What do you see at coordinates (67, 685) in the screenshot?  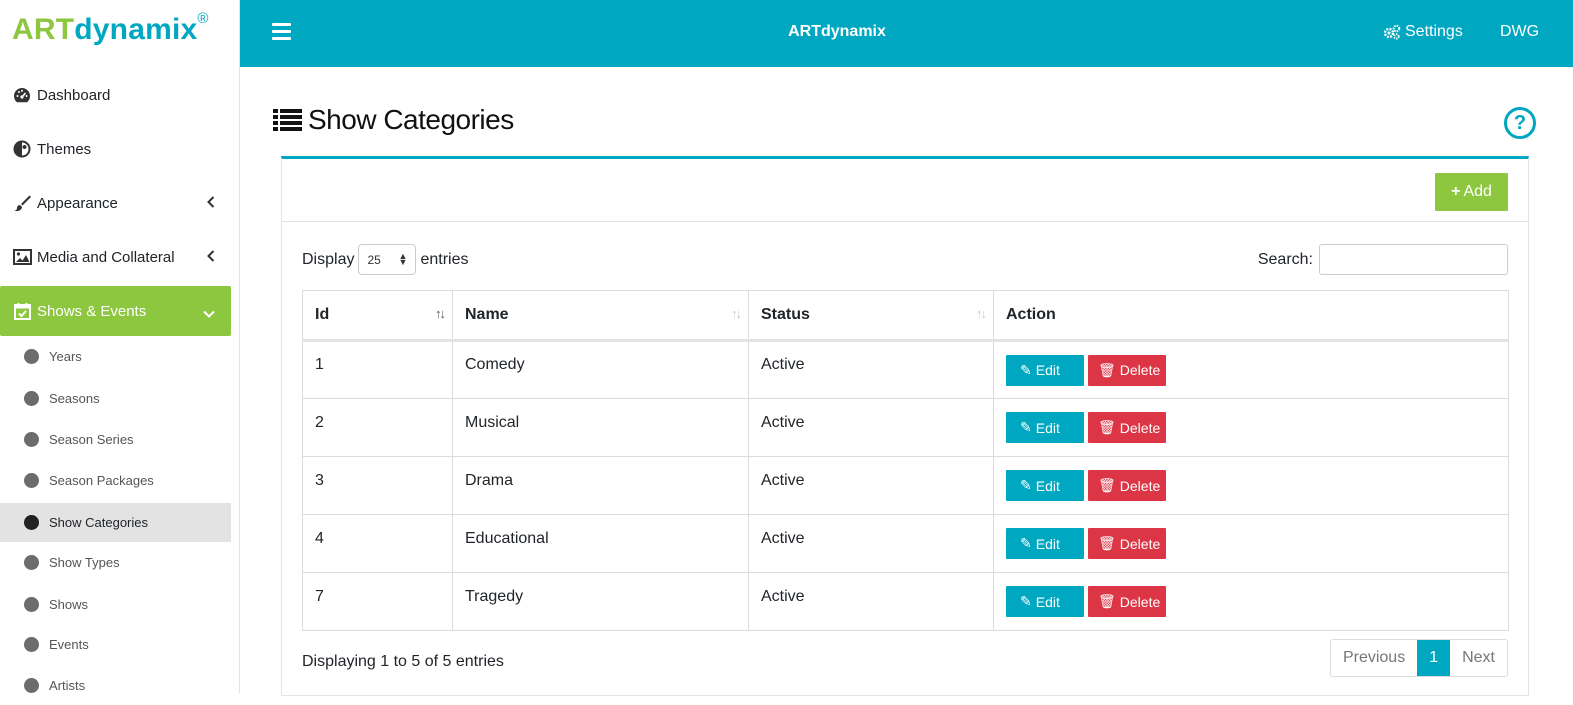 I see `sidebar-subitem-label: Artists` at bounding box center [67, 685].